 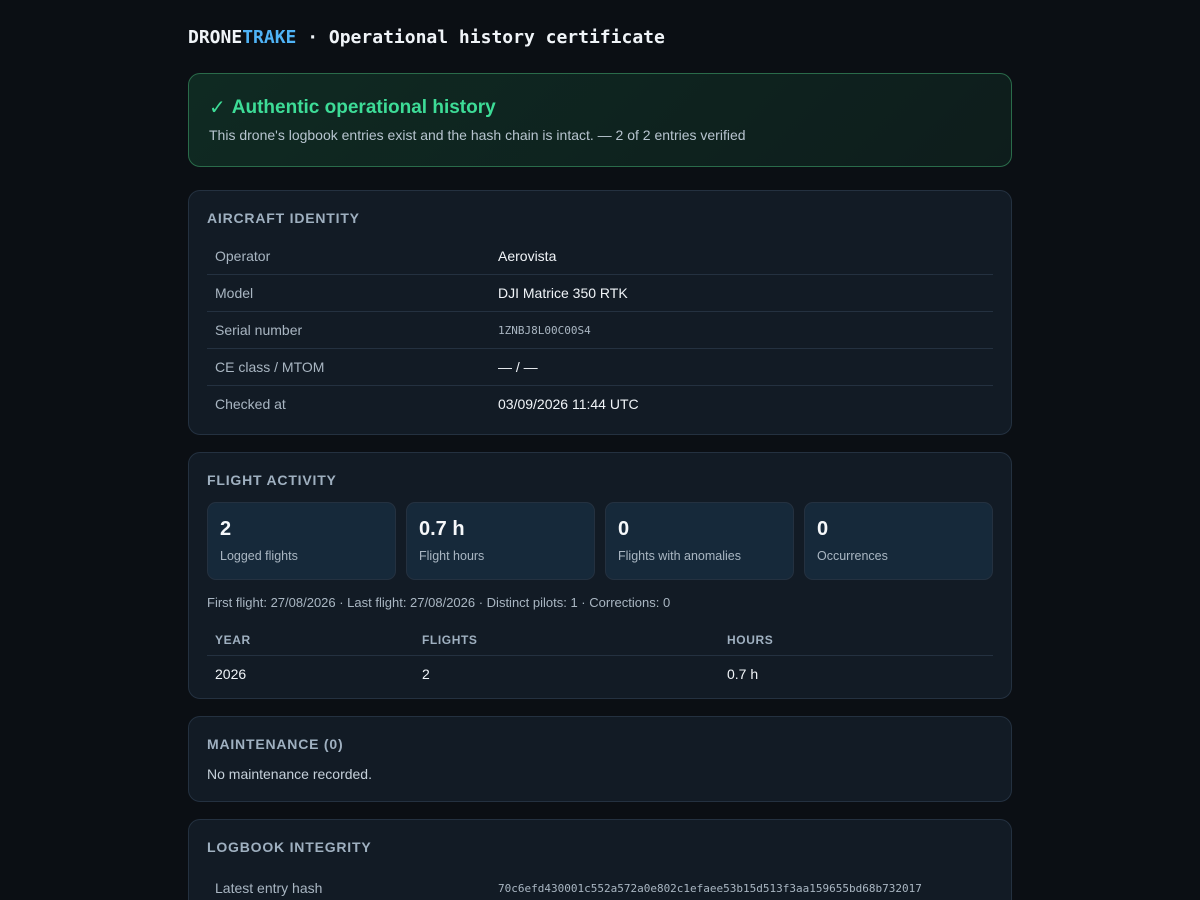 I want to click on stat-label: Occurrences, so click(x=852, y=556).